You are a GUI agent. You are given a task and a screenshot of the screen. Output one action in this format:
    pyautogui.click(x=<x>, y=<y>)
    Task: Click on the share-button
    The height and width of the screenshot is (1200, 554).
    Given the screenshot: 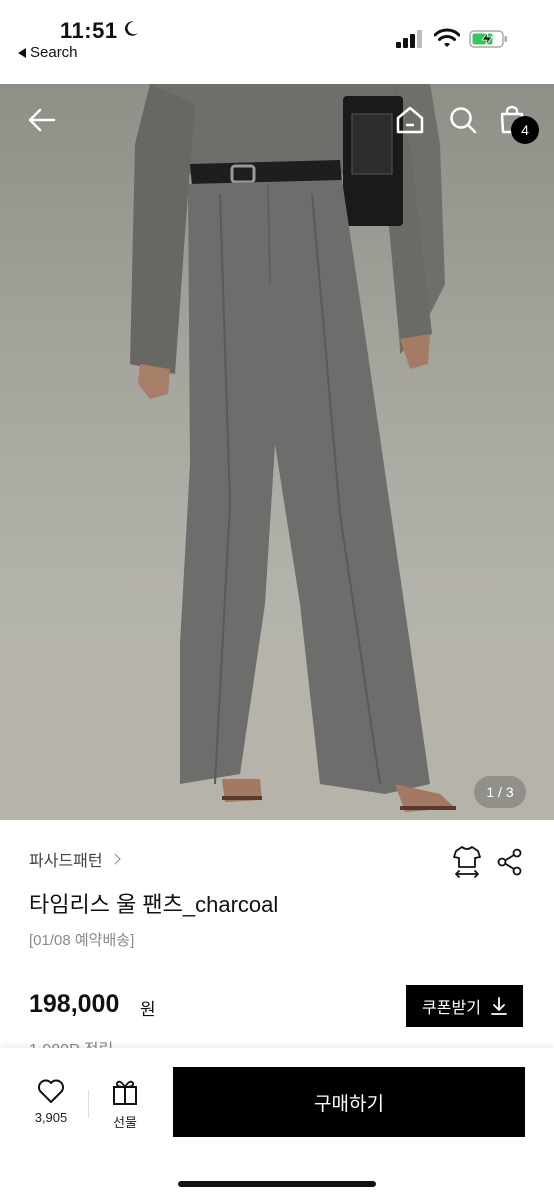 What is the action you would take?
    pyautogui.click(x=510, y=862)
    